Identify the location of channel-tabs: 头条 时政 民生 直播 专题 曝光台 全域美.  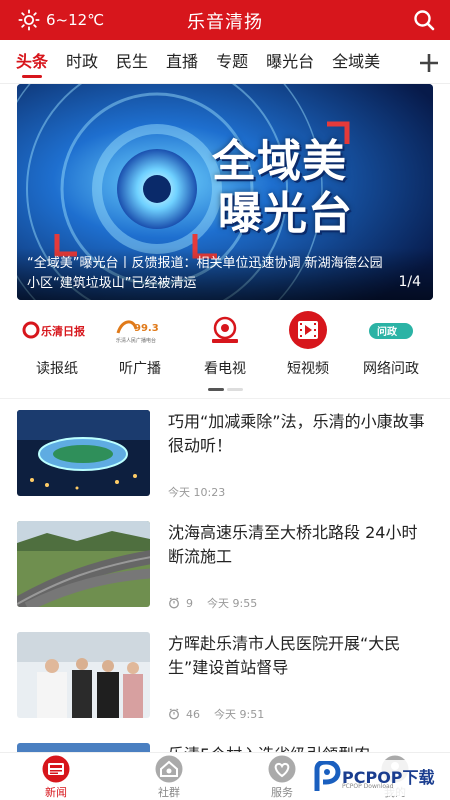
(225, 62).